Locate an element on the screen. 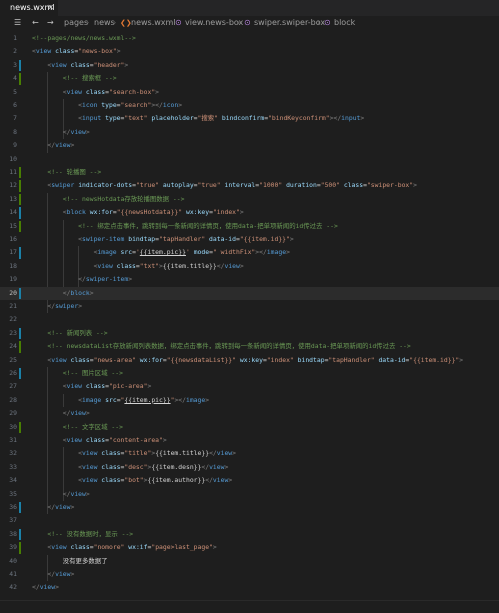  code-line: 22 is located at coordinates (249, 319).